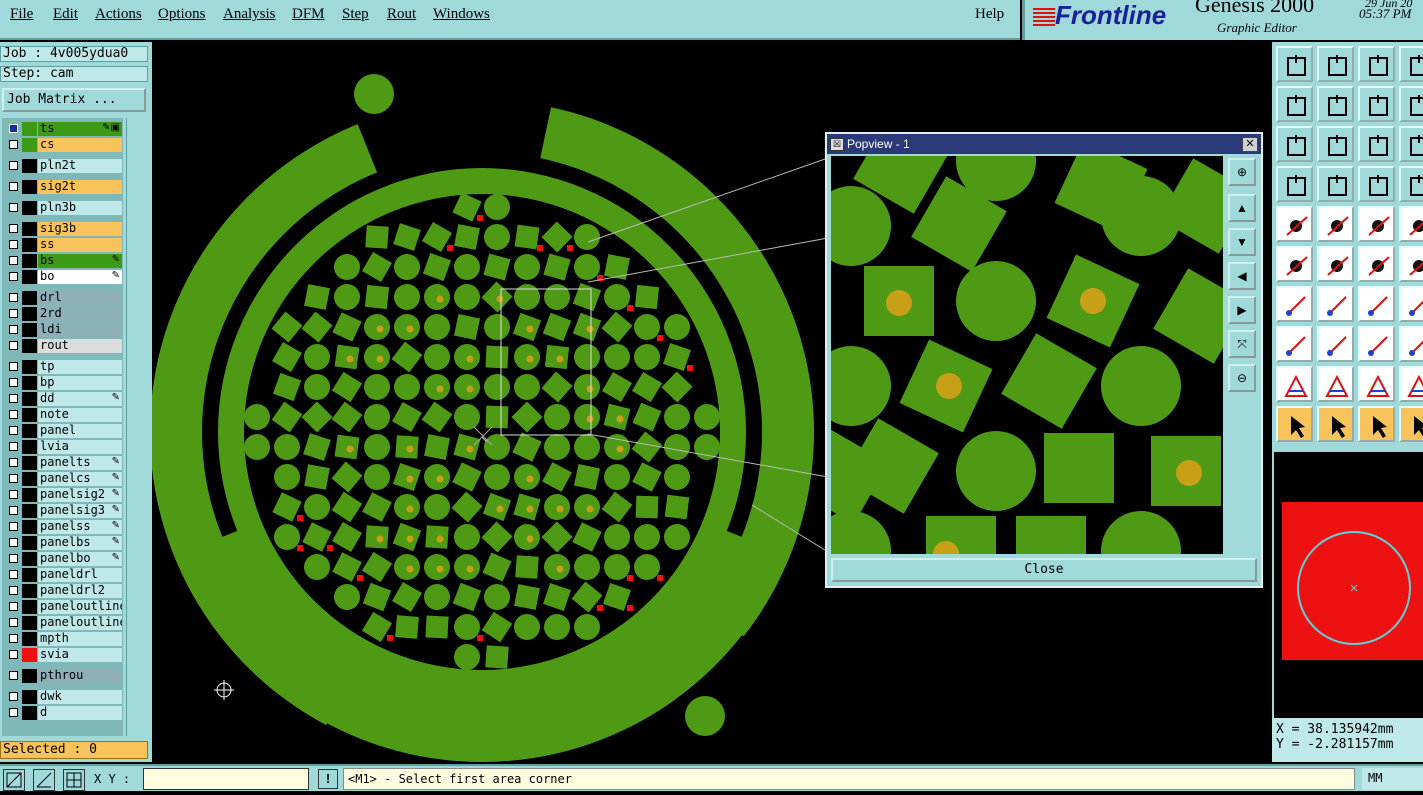  What do you see at coordinates (80, 145) in the screenshot?
I see `layer-name: cs` at bounding box center [80, 145].